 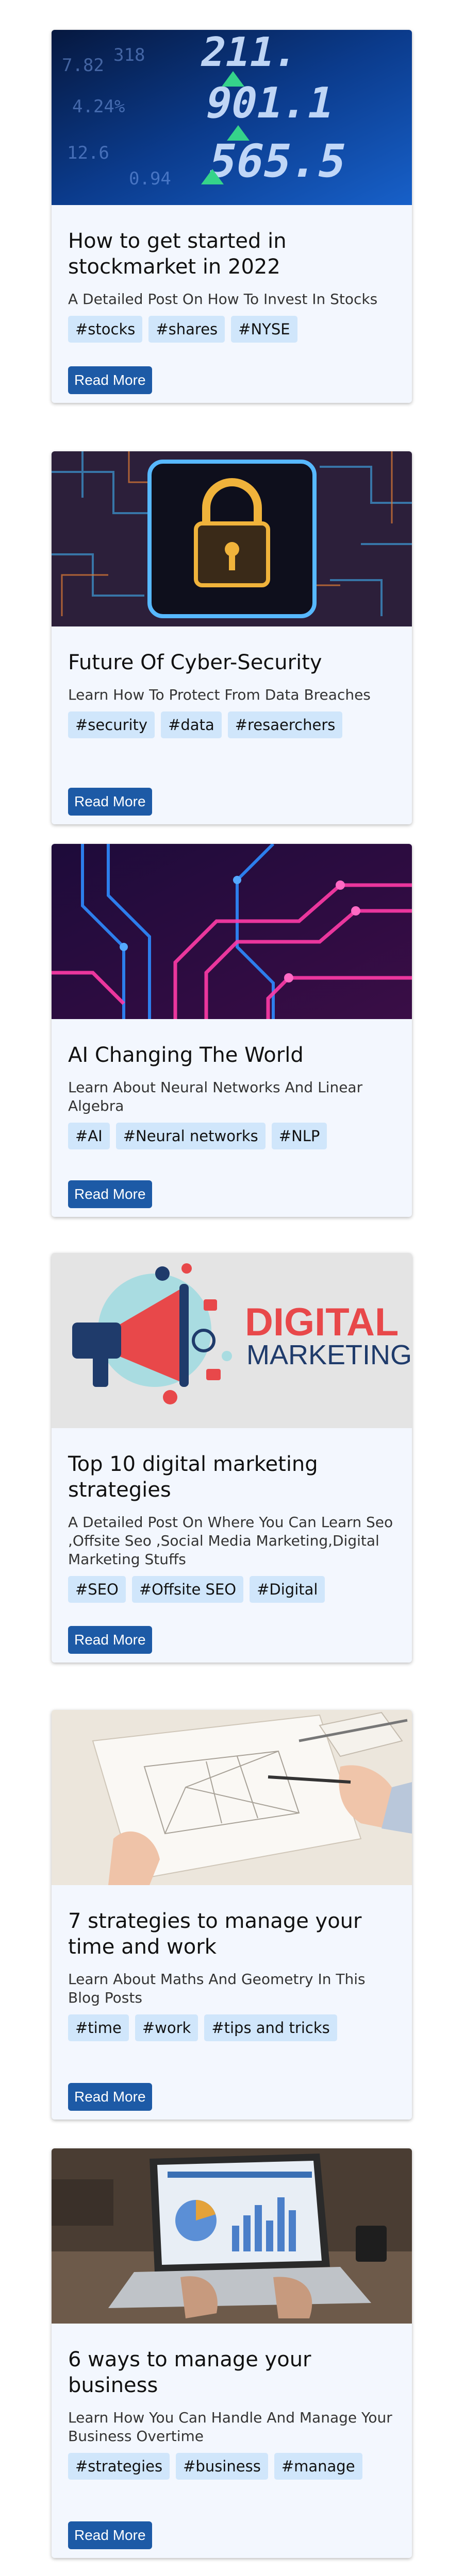 What do you see at coordinates (318, 2466) in the screenshot?
I see `tag: #manage` at bounding box center [318, 2466].